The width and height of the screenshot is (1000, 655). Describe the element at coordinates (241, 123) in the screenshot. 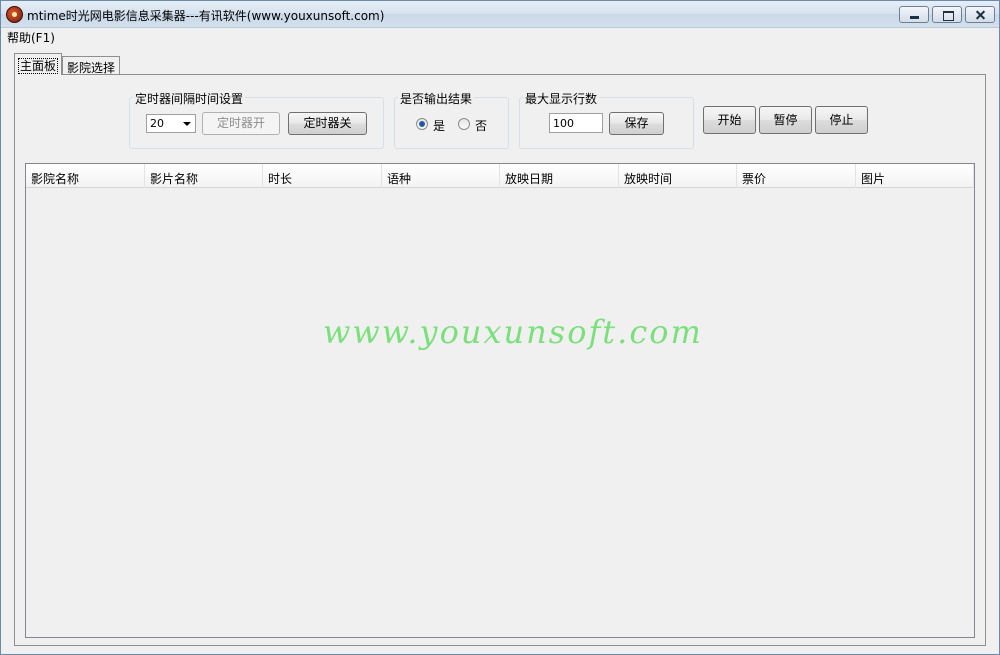

I see `timer-start-button: 定时器开` at that location.